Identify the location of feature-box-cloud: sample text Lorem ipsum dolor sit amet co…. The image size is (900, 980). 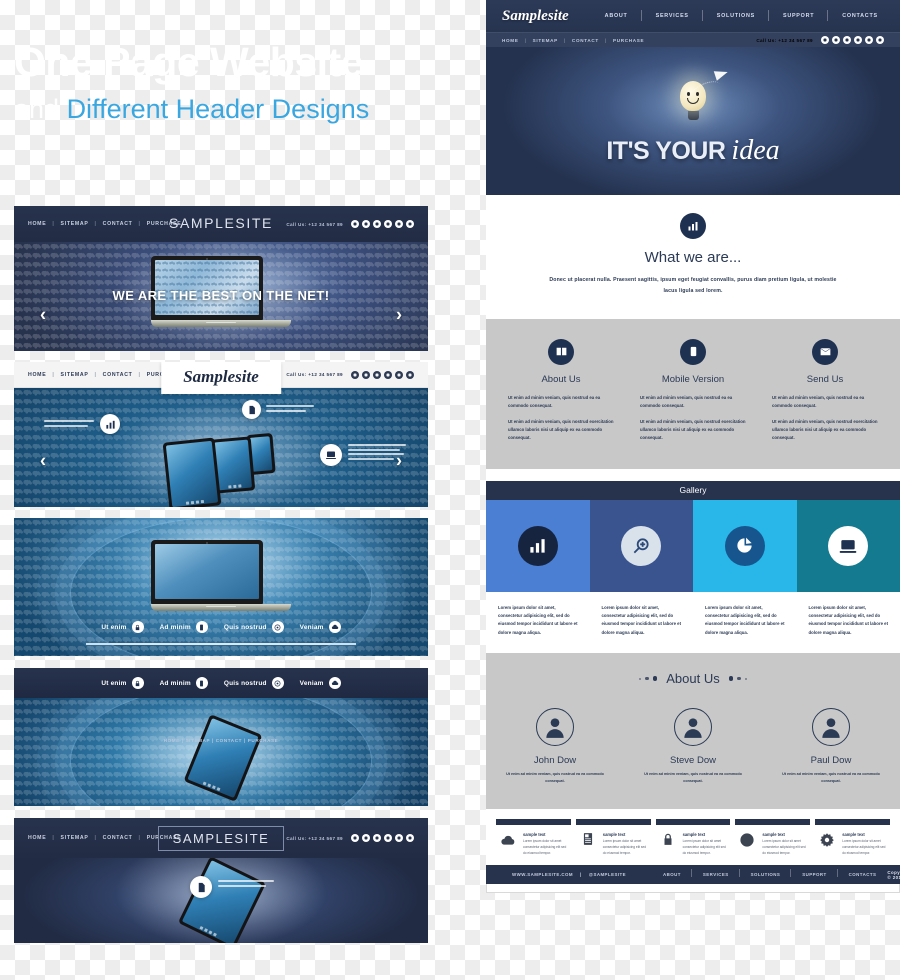
(533, 838).